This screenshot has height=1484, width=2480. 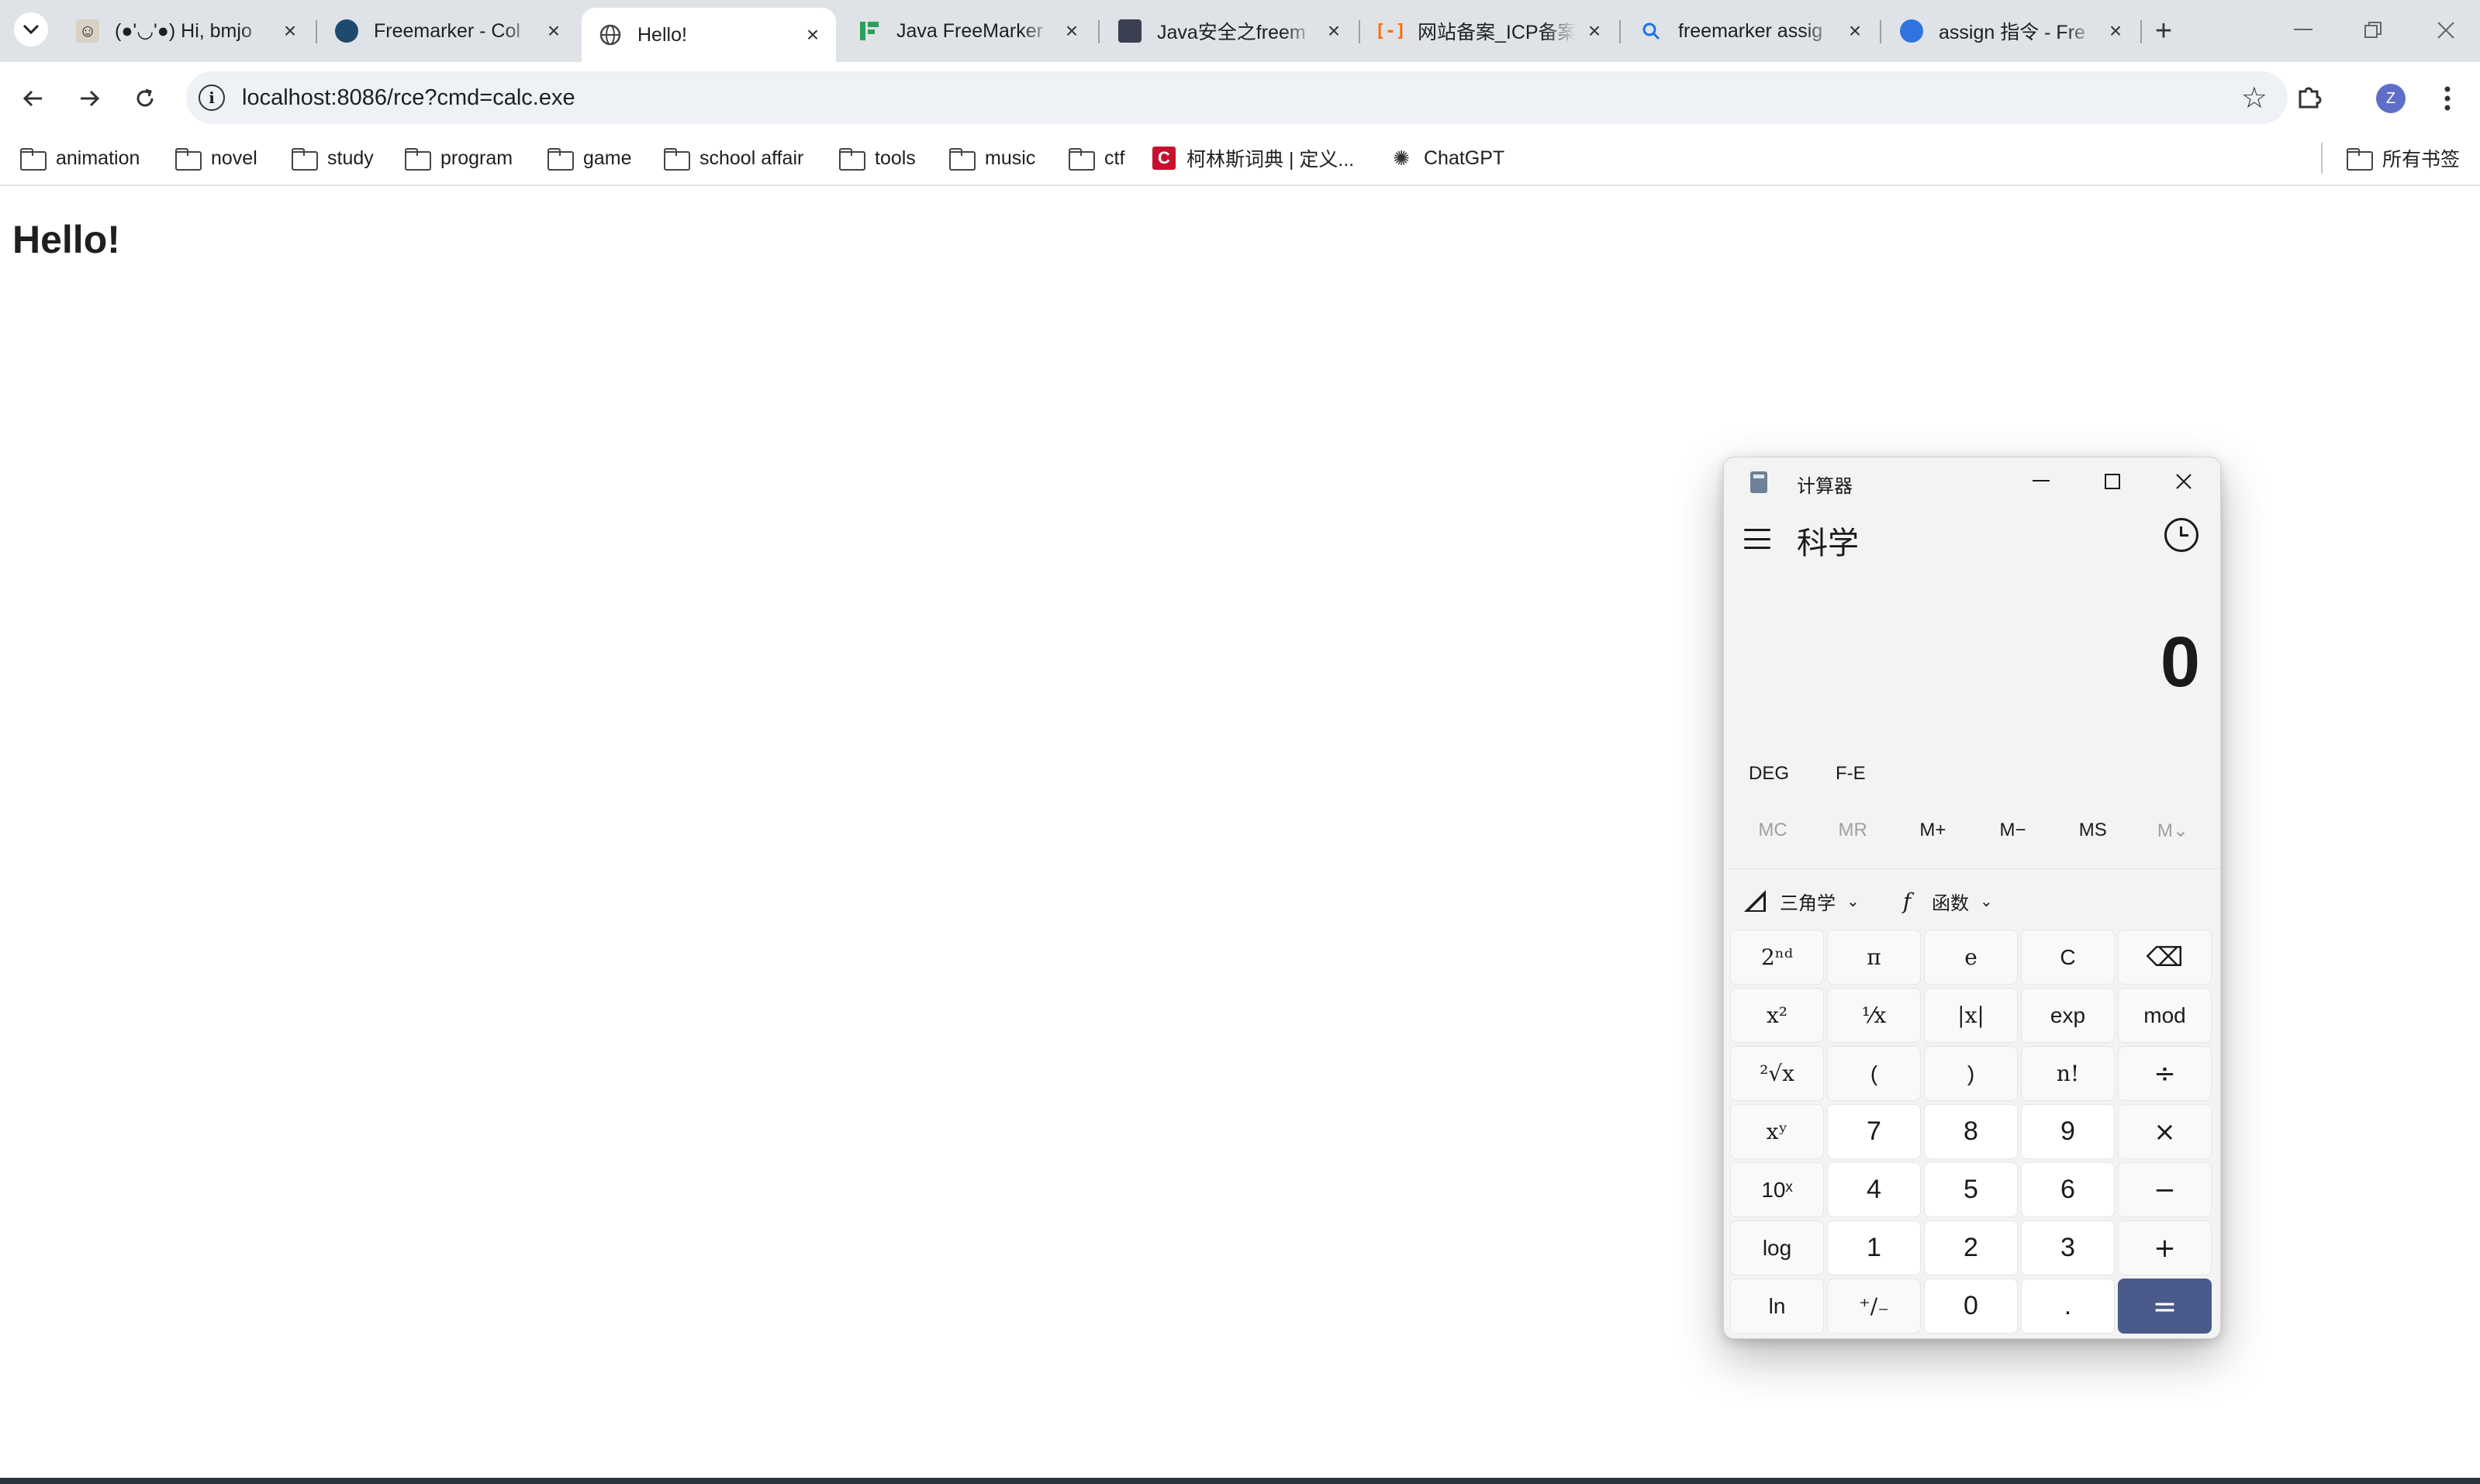 I want to click on back-button, so click(x=34, y=99).